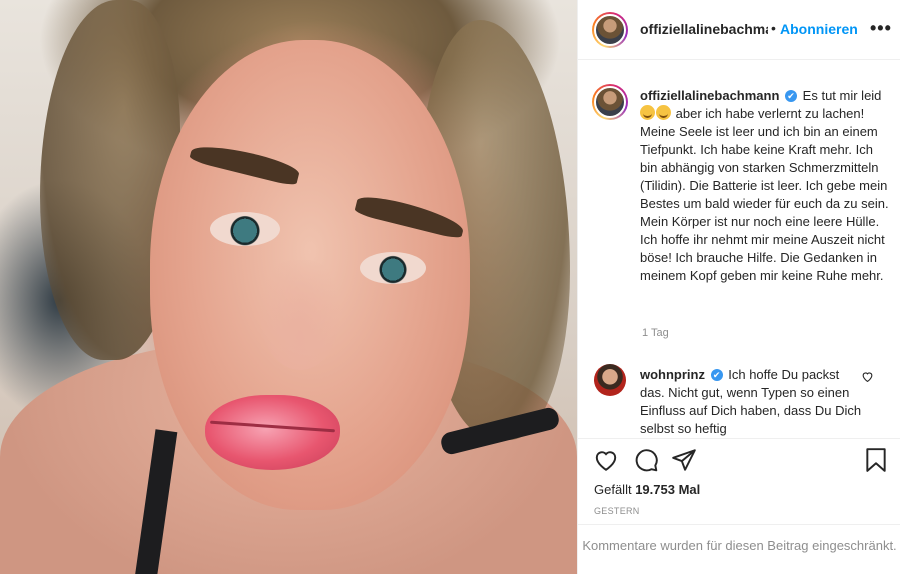 Image resolution: width=900 pixels, height=574 pixels. Describe the element at coordinates (245, 229) in the screenshot. I see `photo-eye-left` at that location.